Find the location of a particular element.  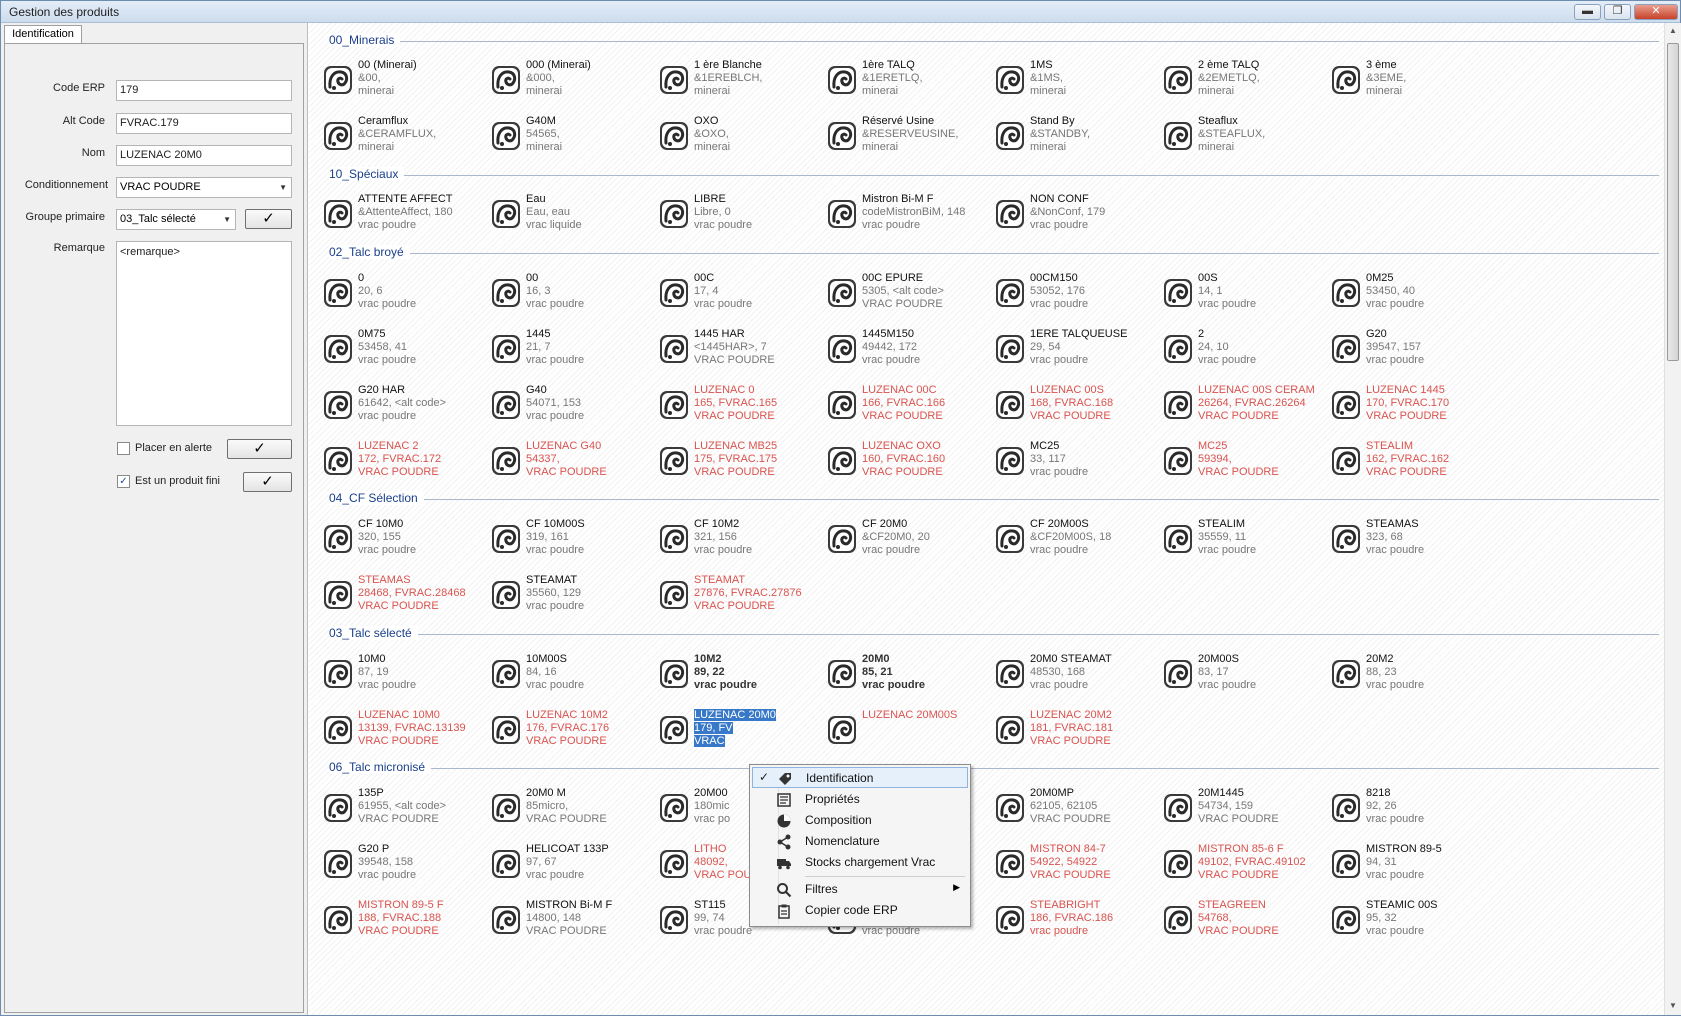

product-tile: 2 ème TALQ &2EMETLQ, minerai is located at coordinates (1248, 82).